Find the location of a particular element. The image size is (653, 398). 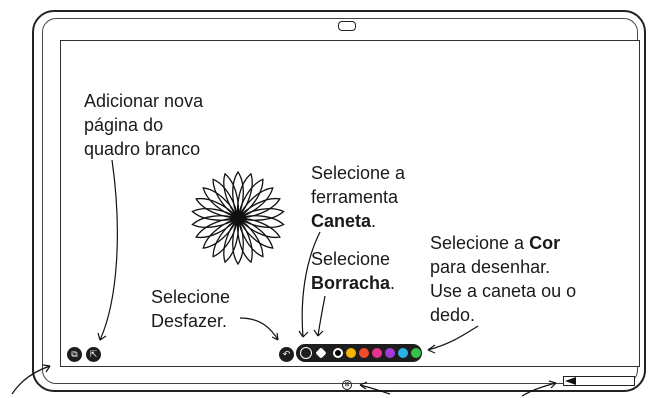

arrow-eraser is located at coordinates (321, 316).